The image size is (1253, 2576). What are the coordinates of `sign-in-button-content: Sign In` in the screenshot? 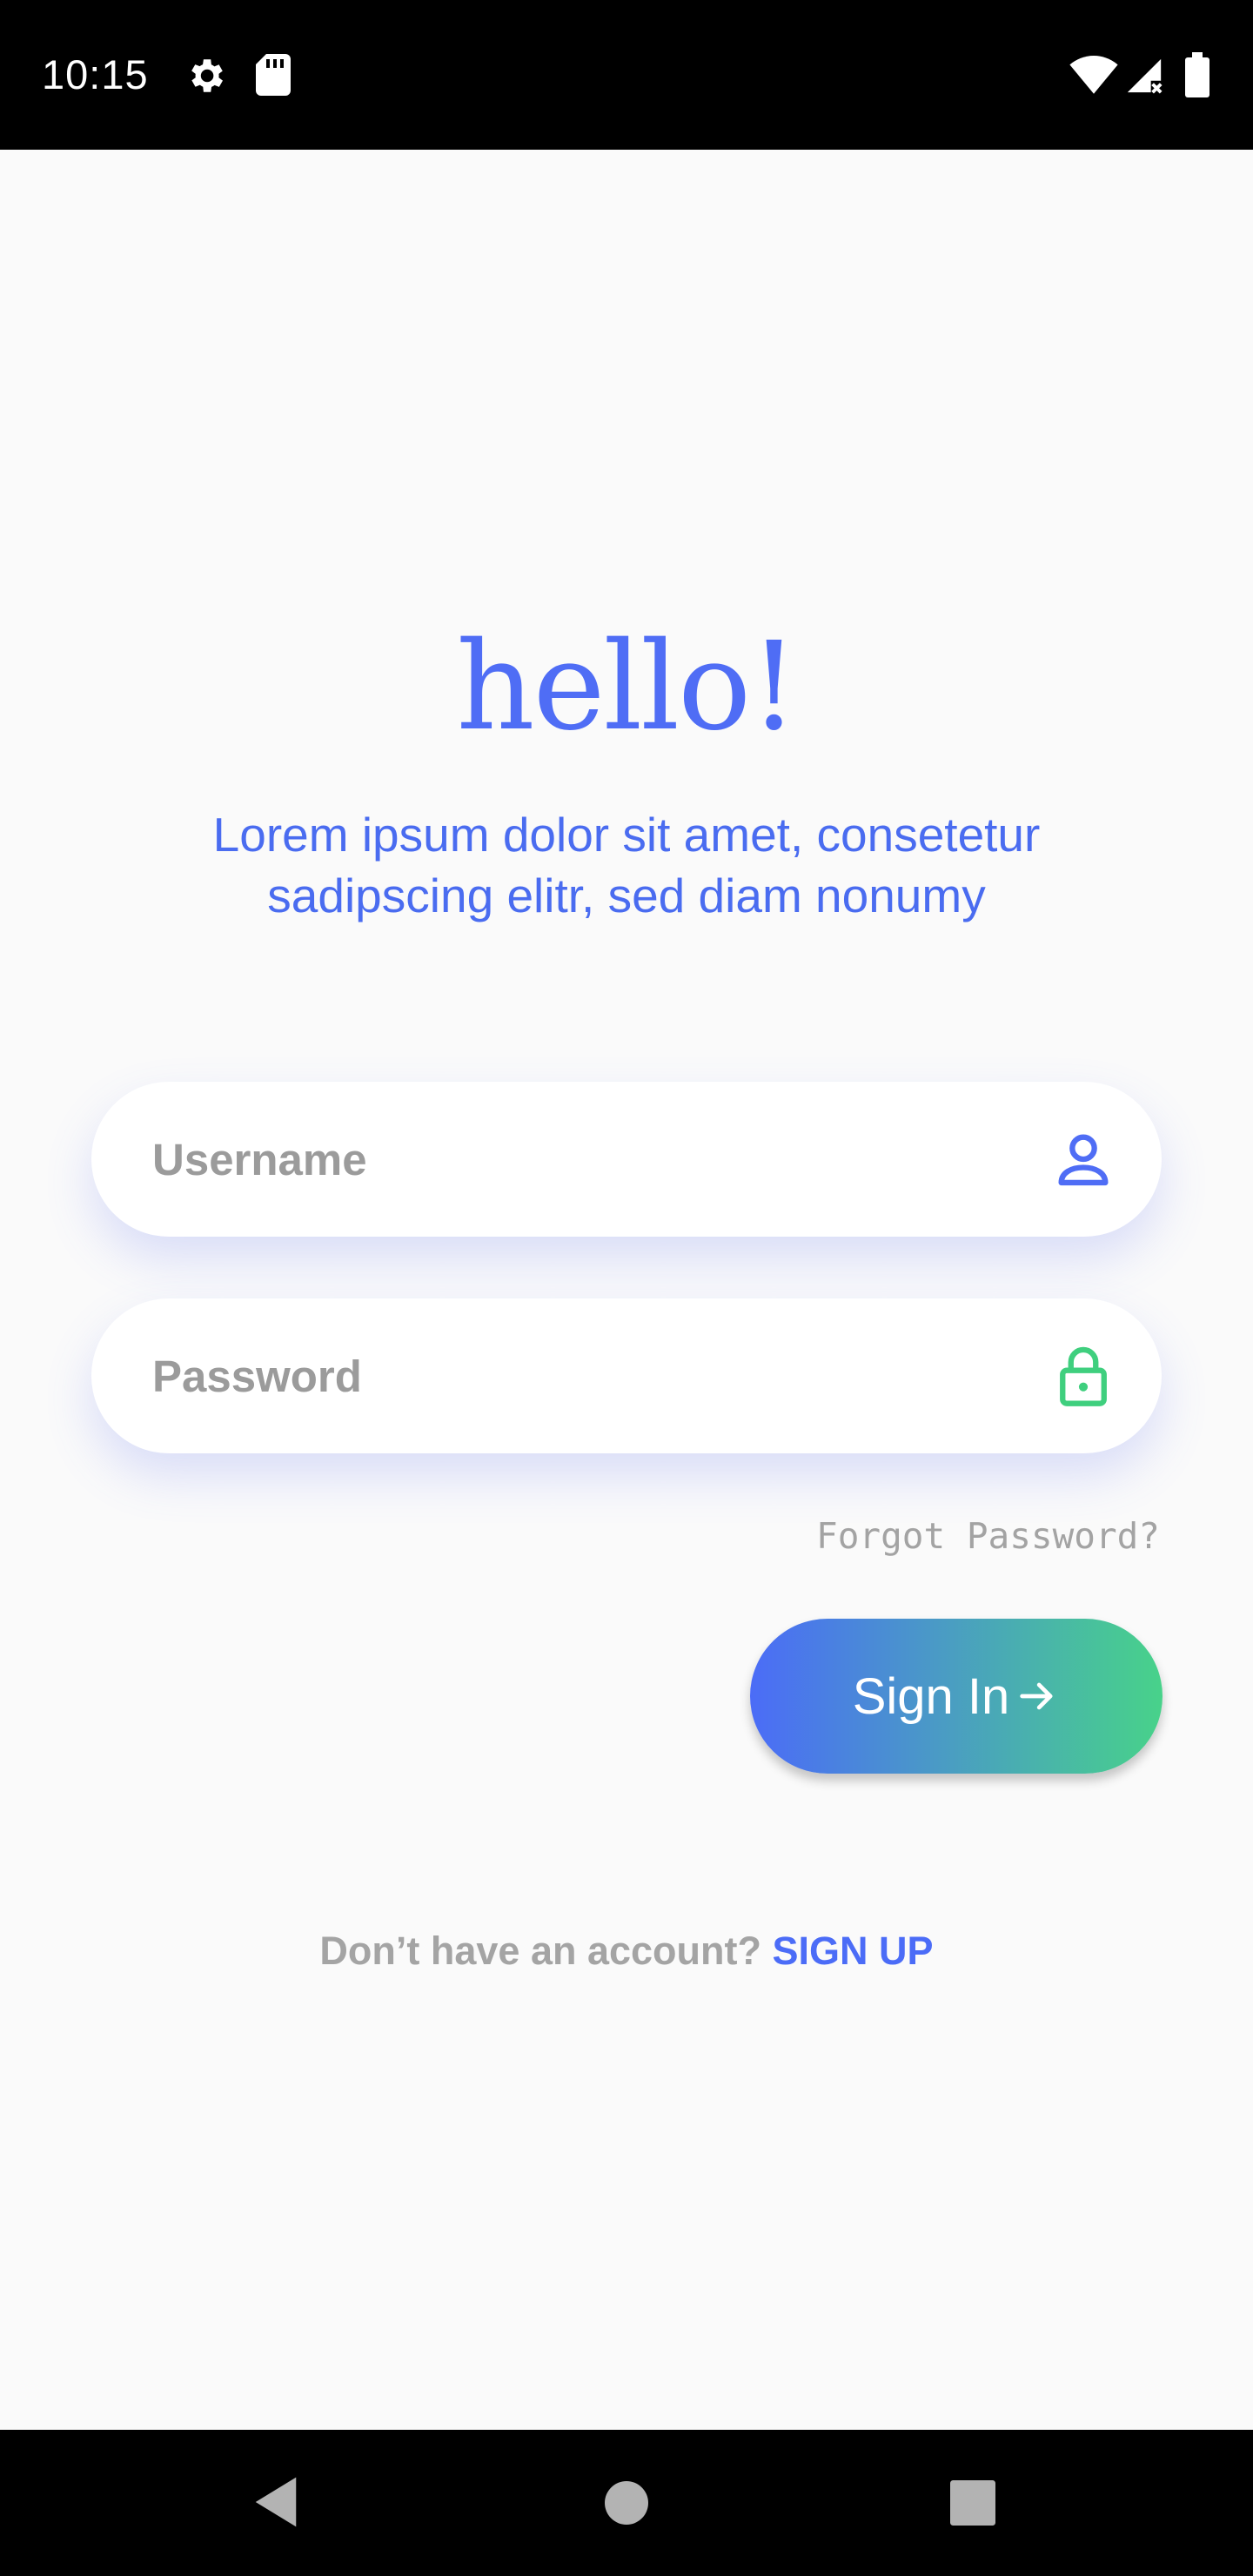 It's located at (957, 1696).